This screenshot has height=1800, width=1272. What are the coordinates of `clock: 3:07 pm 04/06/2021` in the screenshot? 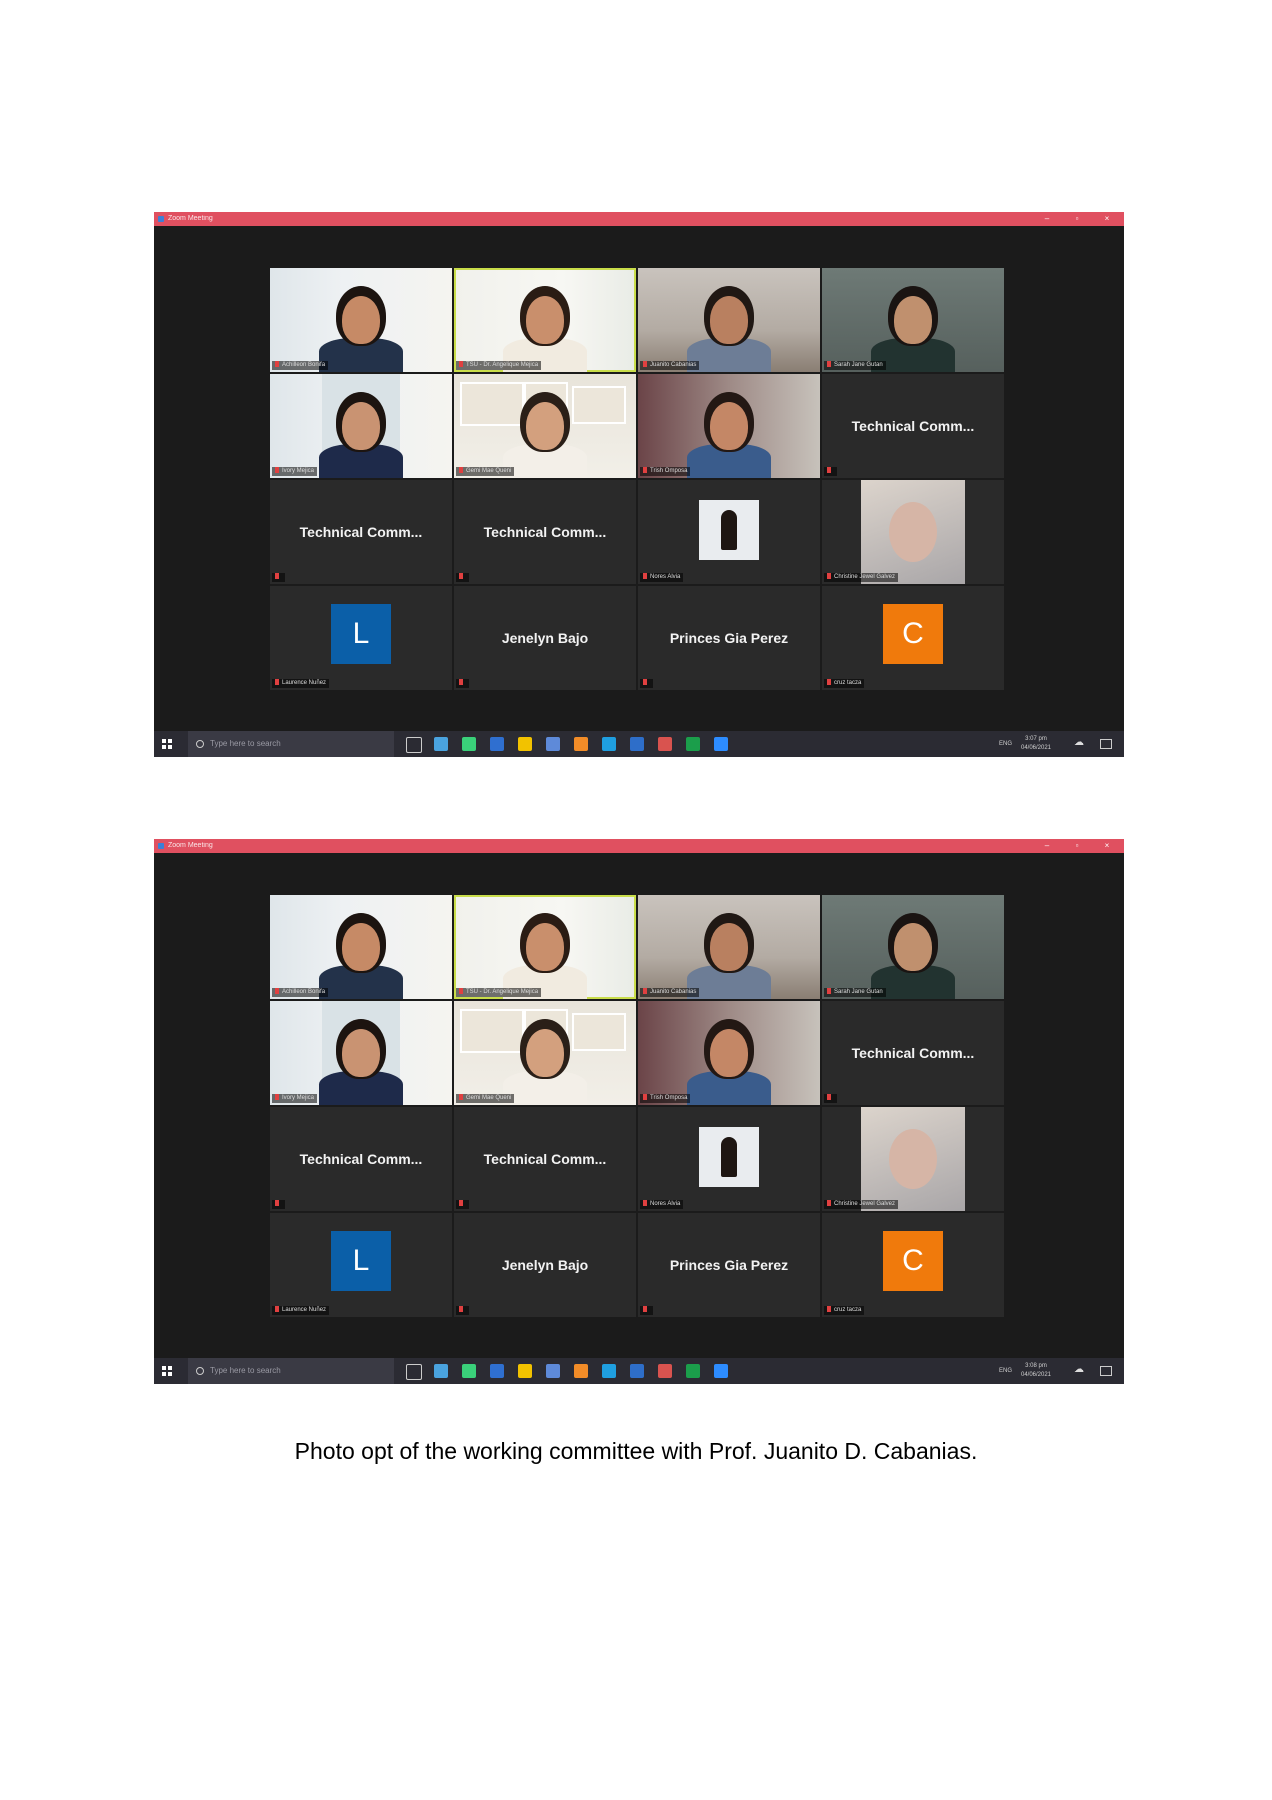 It's located at (1036, 744).